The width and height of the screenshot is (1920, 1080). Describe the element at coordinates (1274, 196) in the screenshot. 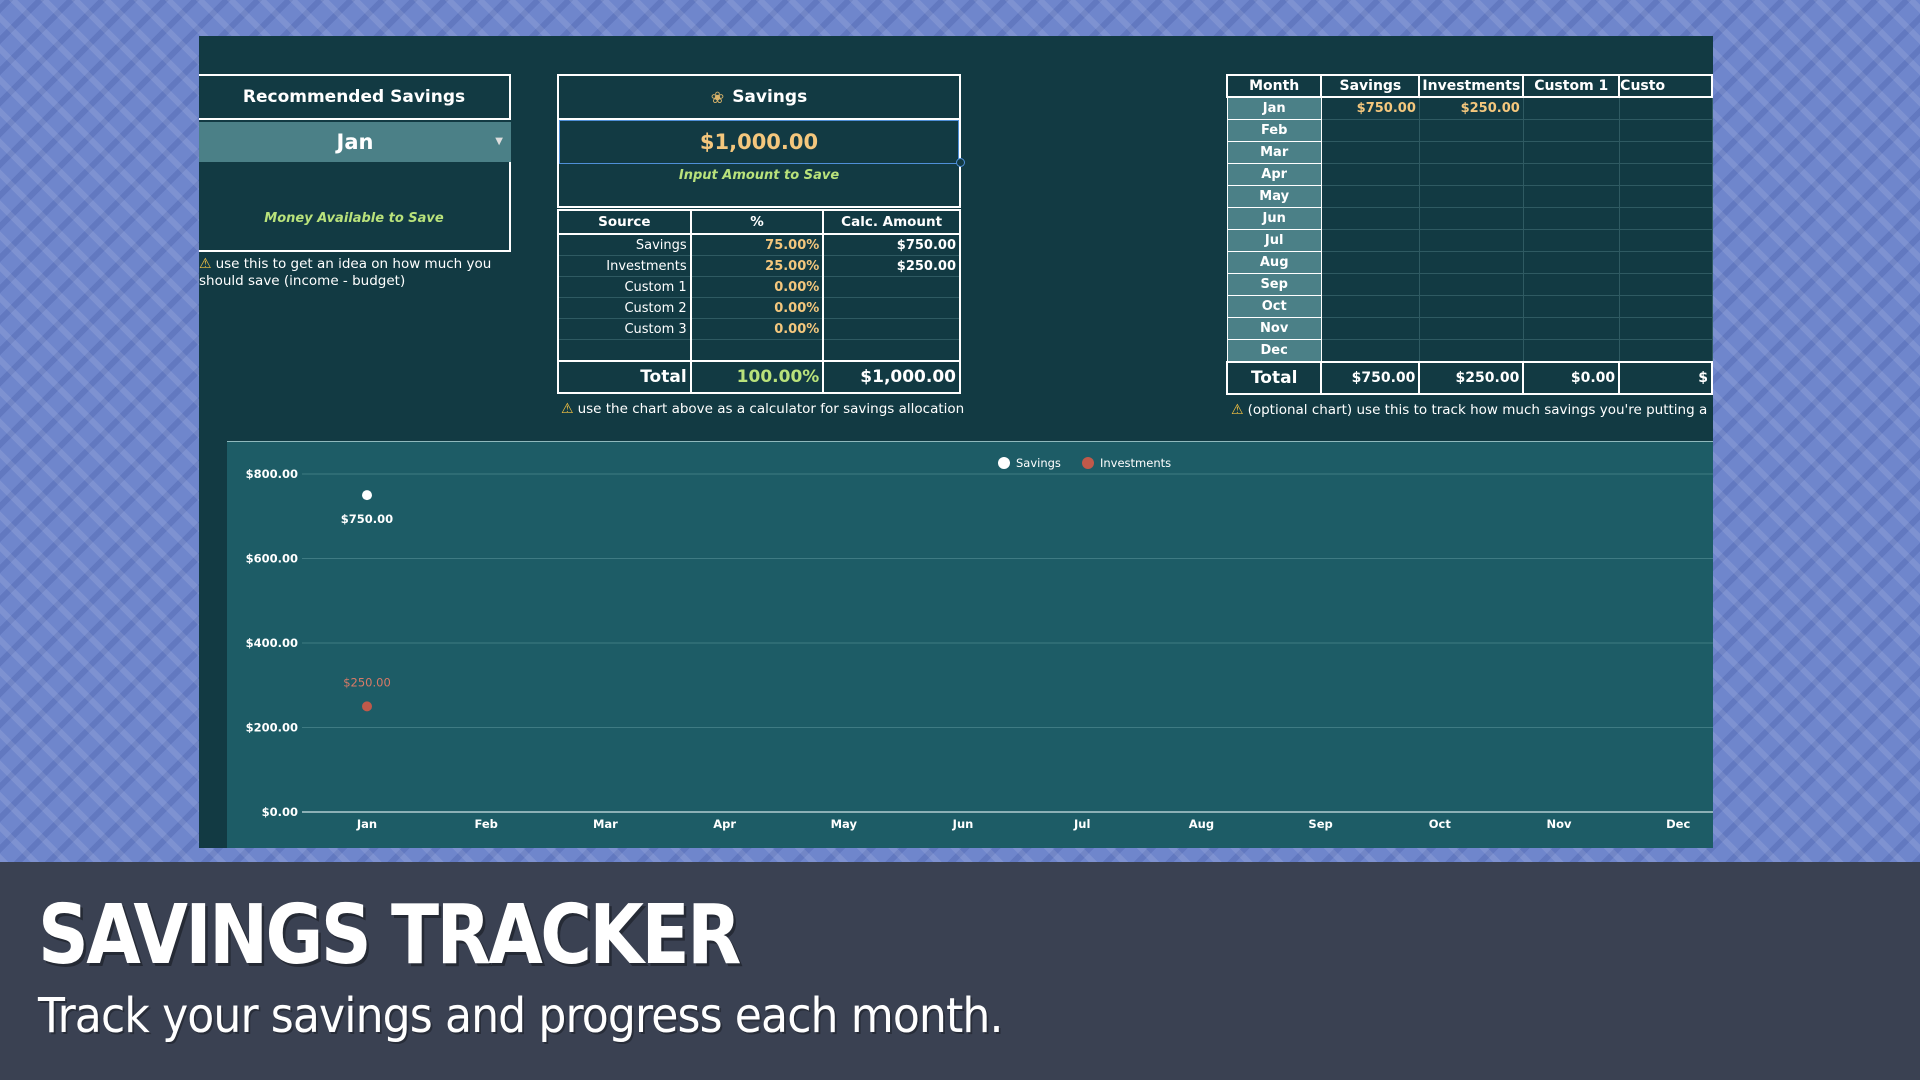

I see `month-cell: May` at that location.